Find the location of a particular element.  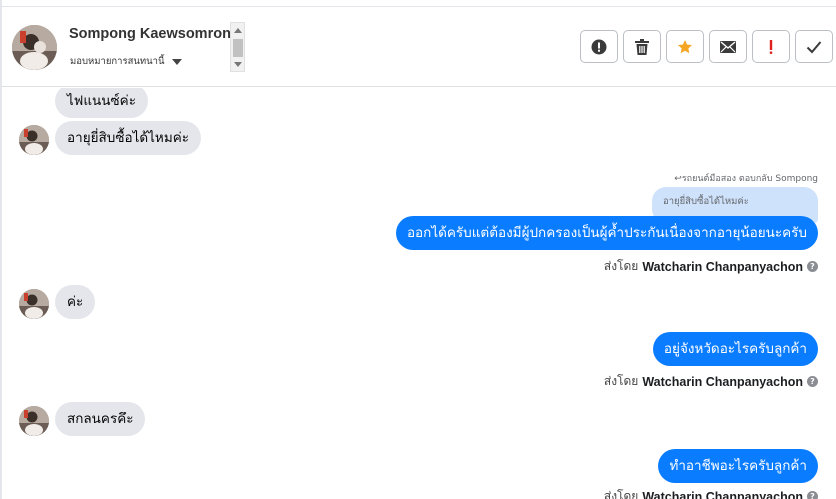

message-incoming: สกลนครคึะ is located at coordinates (100, 419).